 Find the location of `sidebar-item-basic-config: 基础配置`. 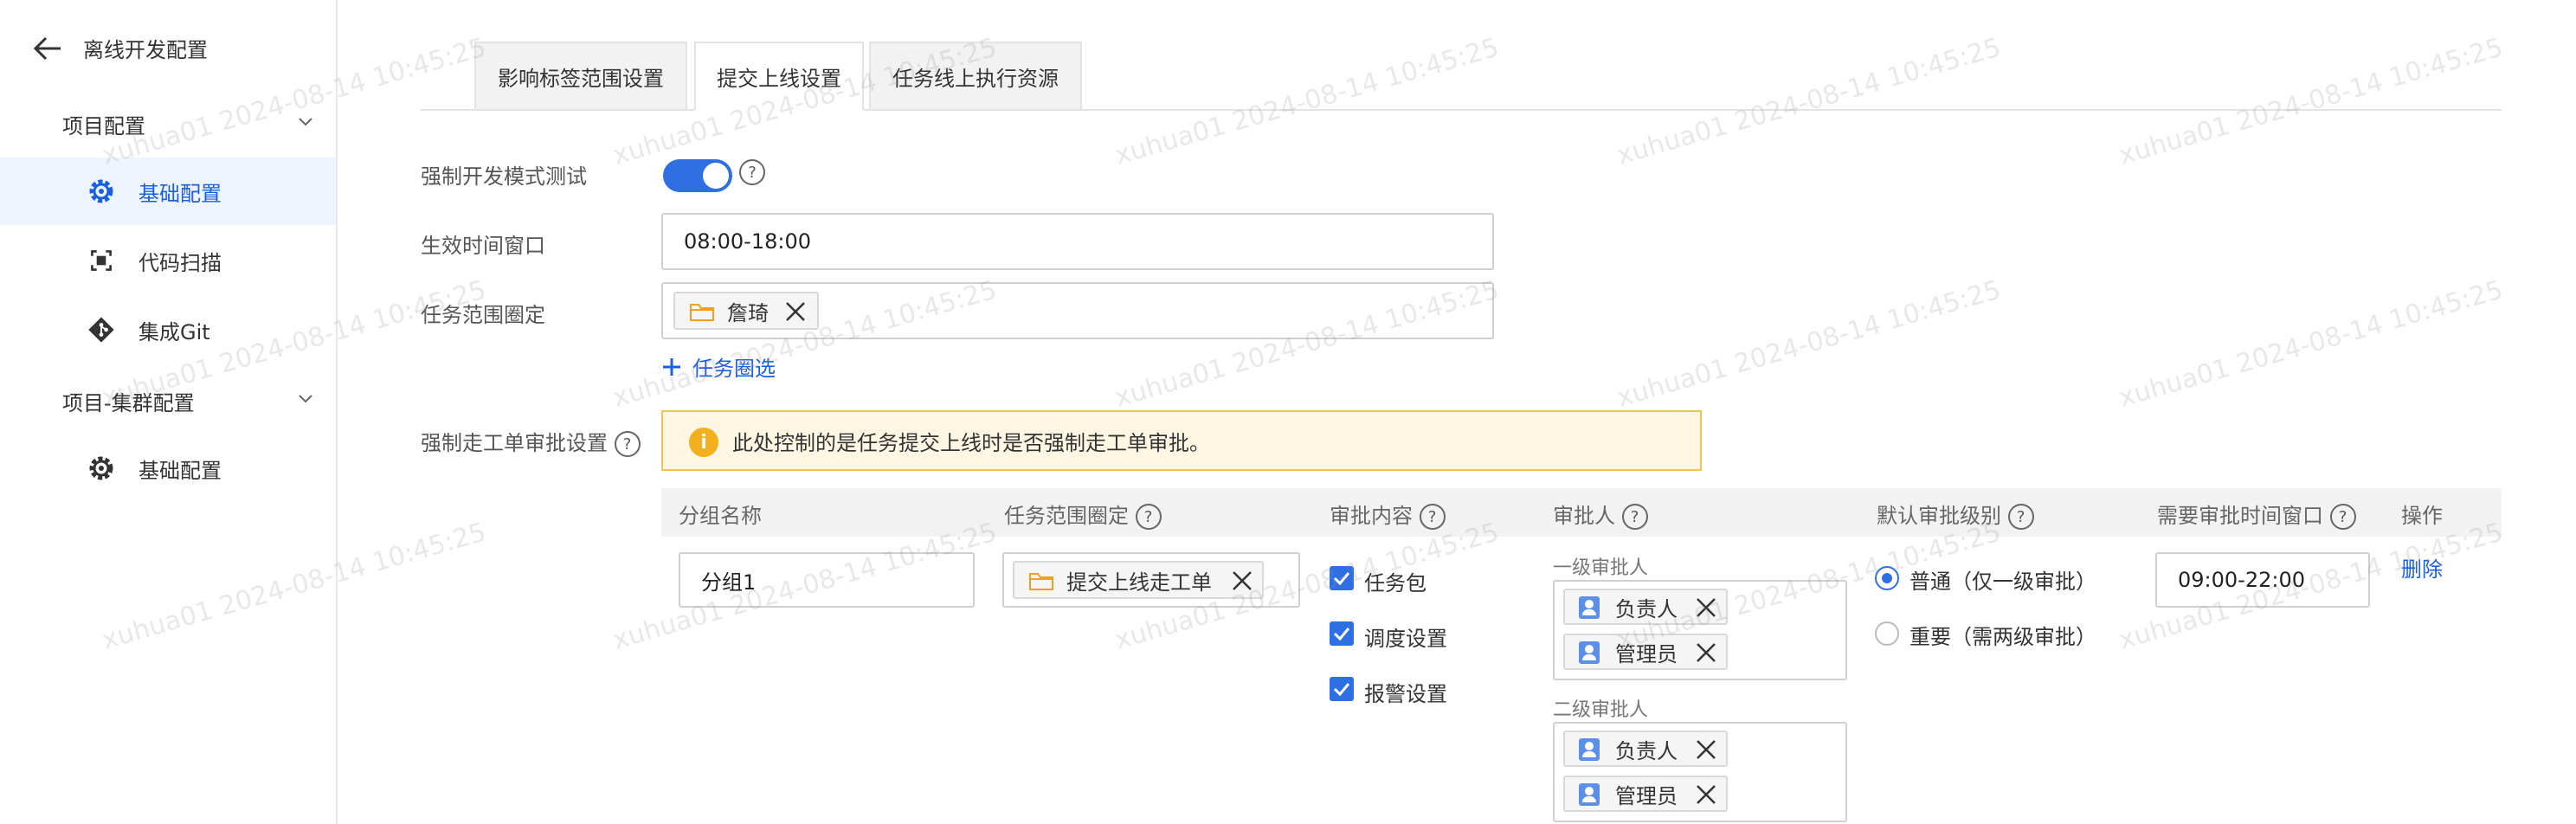

sidebar-item-basic-config: 基础配置 is located at coordinates (168, 191).